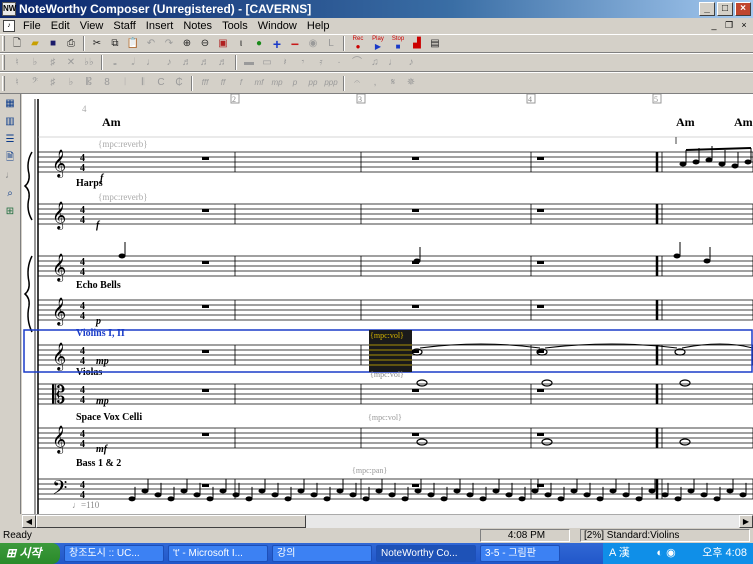  Describe the element at coordinates (393, 83) in the screenshot. I see `segno-icon: 𝄋` at that location.